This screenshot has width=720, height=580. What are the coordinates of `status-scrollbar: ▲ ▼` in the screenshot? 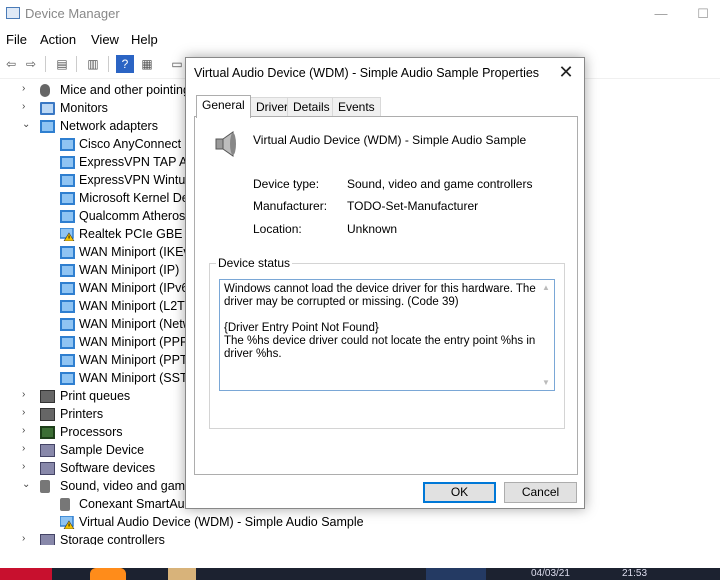 It's located at (546, 335).